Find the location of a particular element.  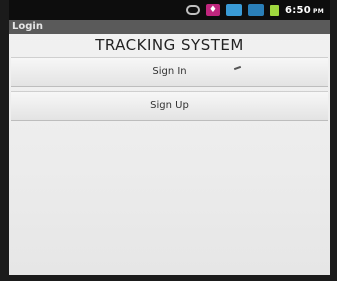

clock-time: 6:50 is located at coordinates (298, 10).